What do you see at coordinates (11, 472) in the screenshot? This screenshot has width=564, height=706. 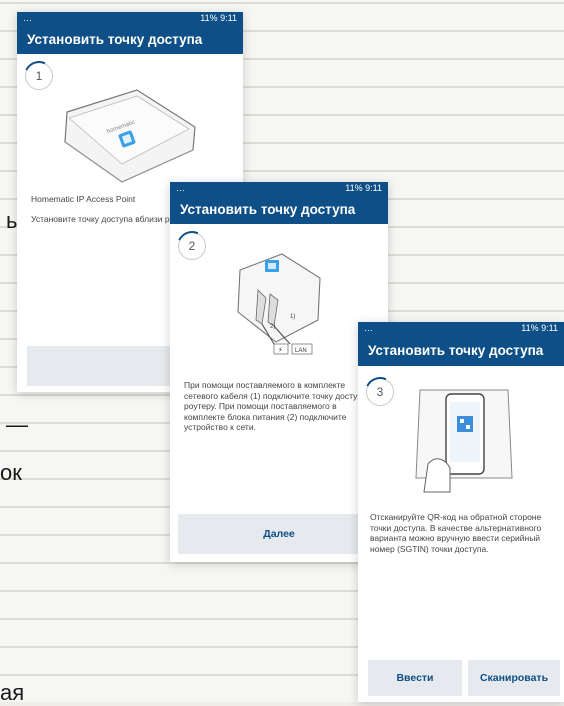 I see `background-text-3: ок` at bounding box center [11, 472].